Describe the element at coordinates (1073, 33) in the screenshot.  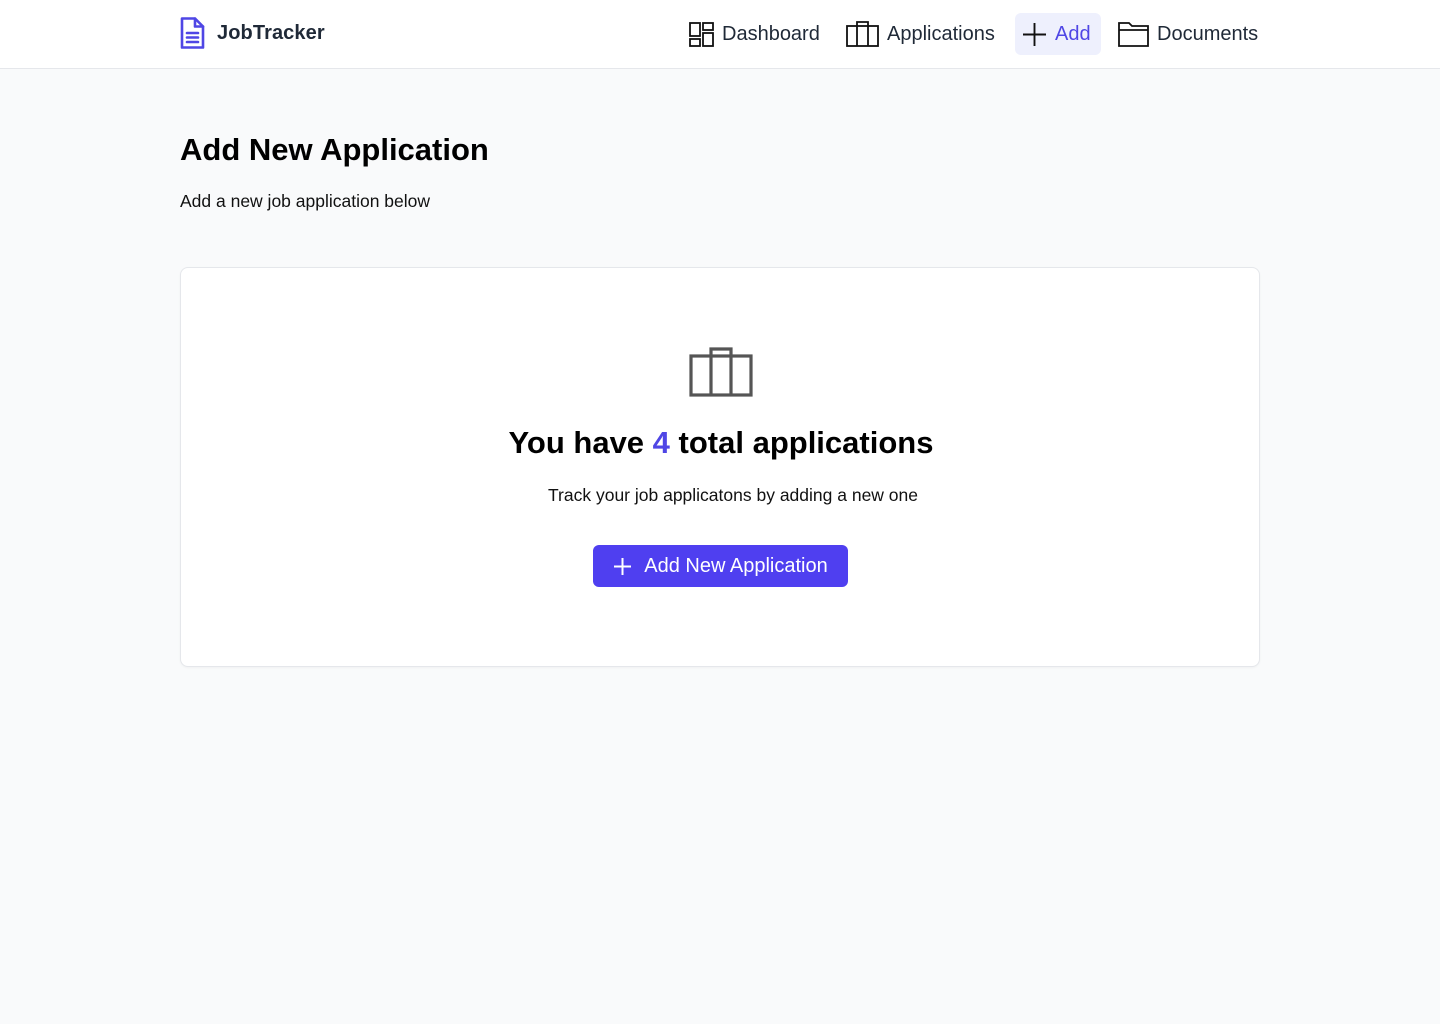
I see `nav-add-label: Add` at that location.